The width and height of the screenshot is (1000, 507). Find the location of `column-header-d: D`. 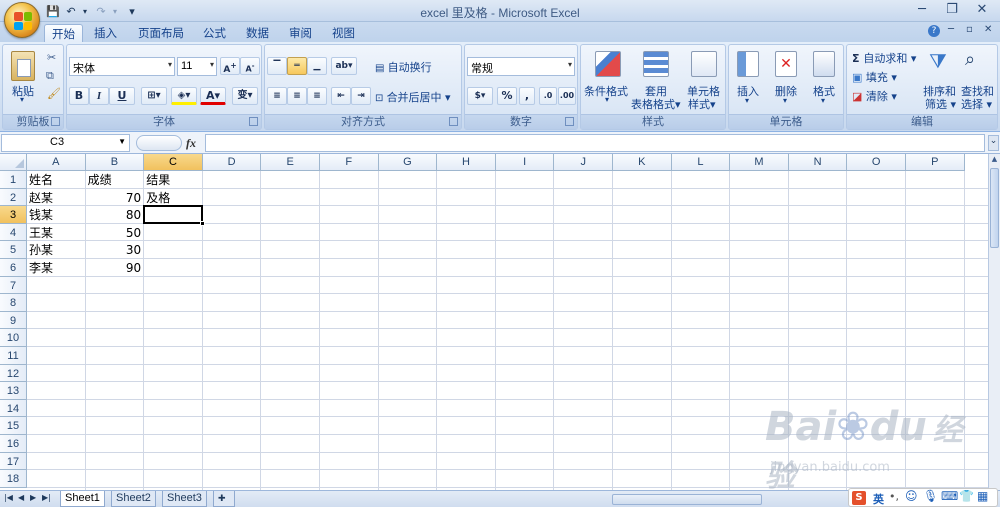

column-header-d: D is located at coordinates (232, 162).